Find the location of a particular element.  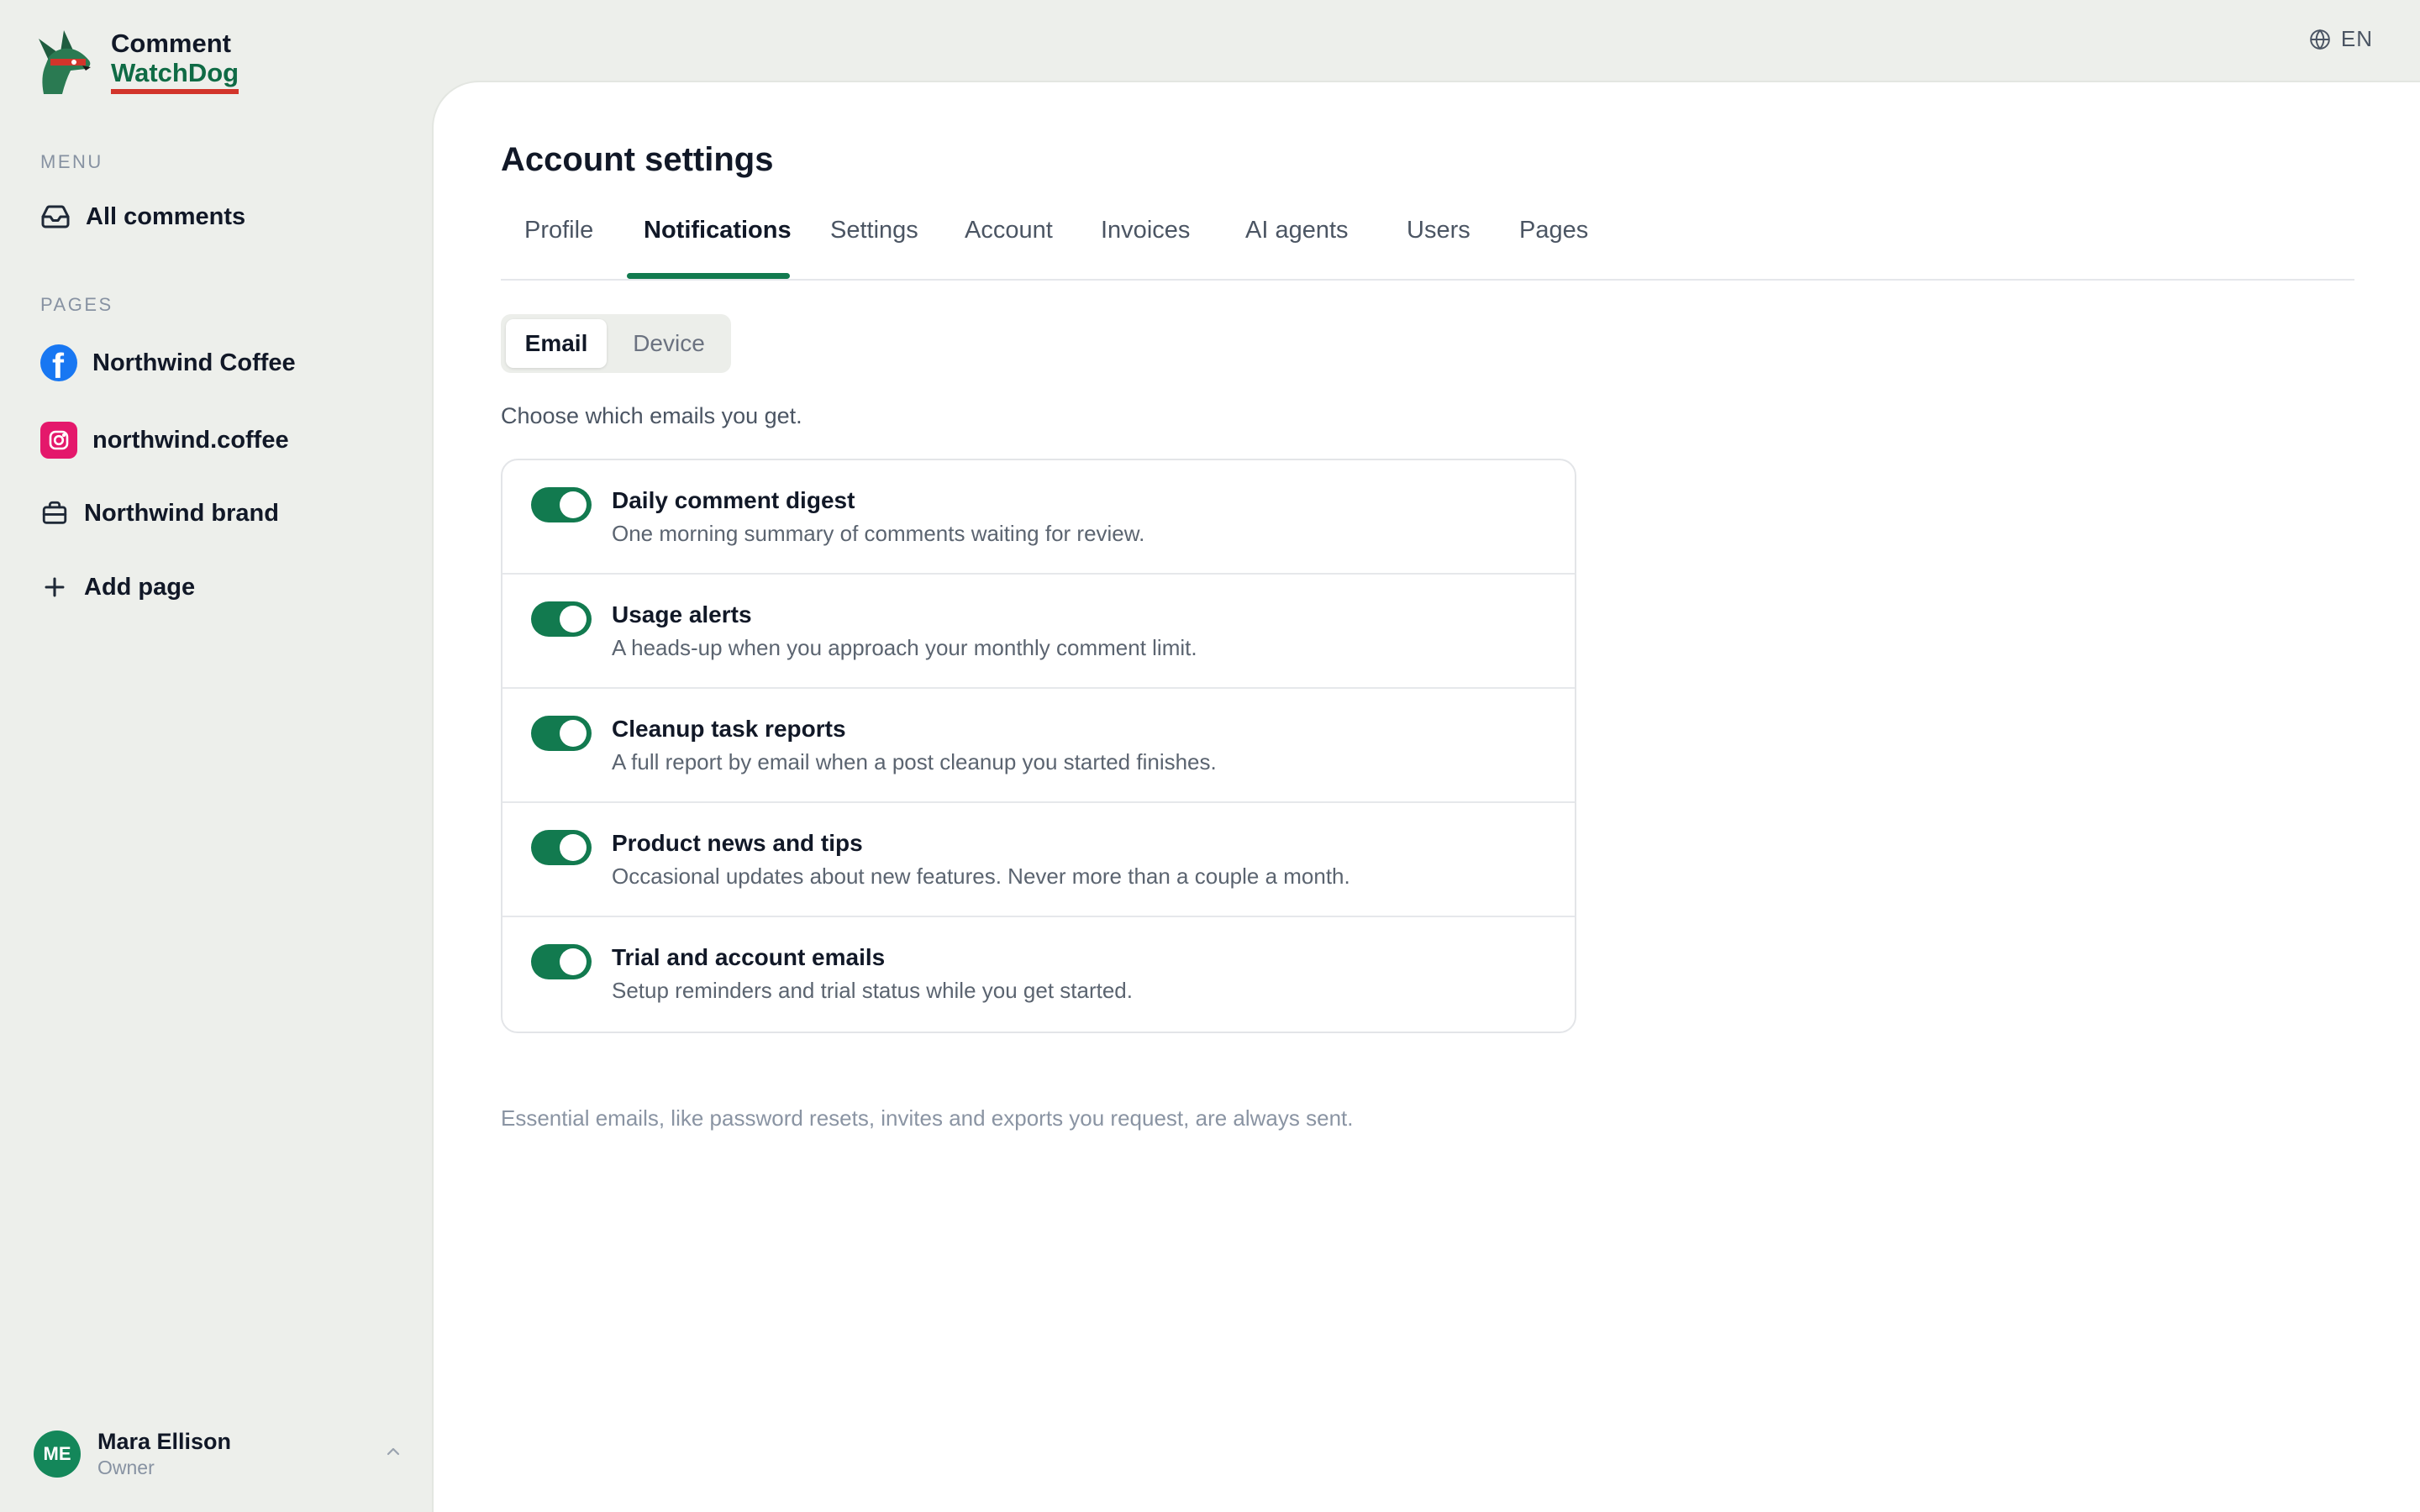

language-selector: EN is located at coordinates (2341, 39).